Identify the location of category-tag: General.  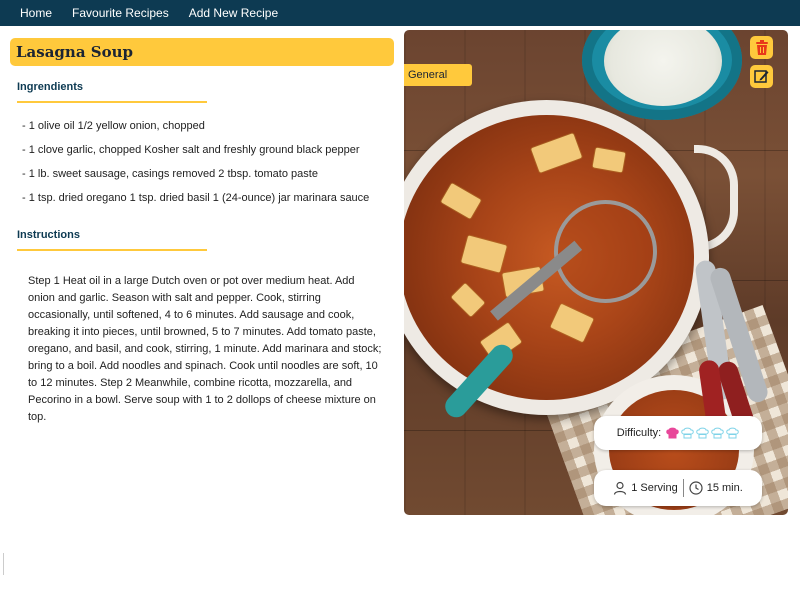
(438, 75).